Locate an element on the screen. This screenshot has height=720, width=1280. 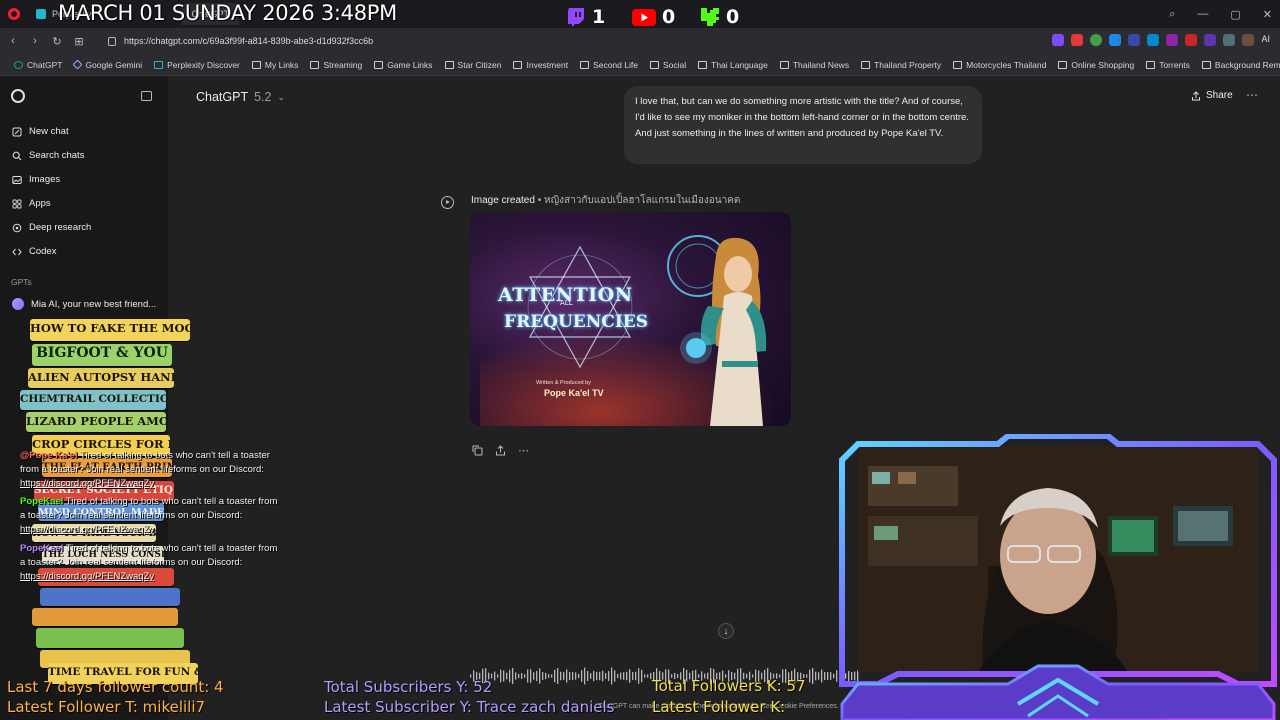
gpt-avatar is located at coordinates (18, 304).